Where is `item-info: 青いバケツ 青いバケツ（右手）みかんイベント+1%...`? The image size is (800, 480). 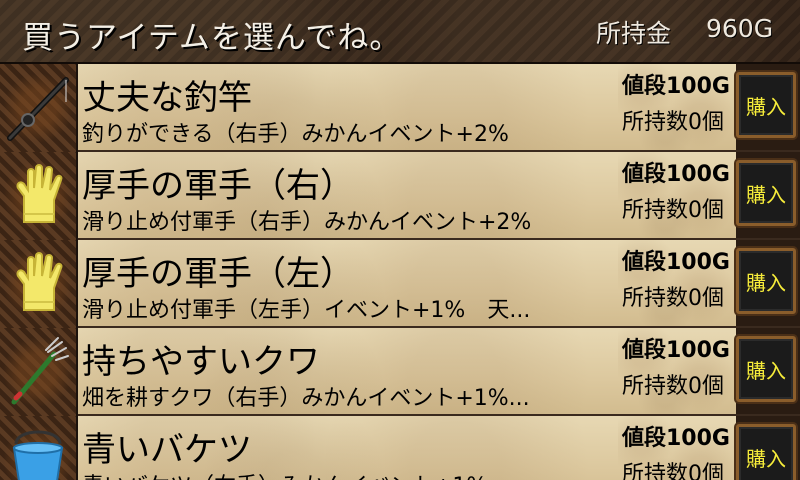 item-info: 青いバケツ 青いバケツ（右手）みかんイベント+1%... is located at coordinates (348, 448).